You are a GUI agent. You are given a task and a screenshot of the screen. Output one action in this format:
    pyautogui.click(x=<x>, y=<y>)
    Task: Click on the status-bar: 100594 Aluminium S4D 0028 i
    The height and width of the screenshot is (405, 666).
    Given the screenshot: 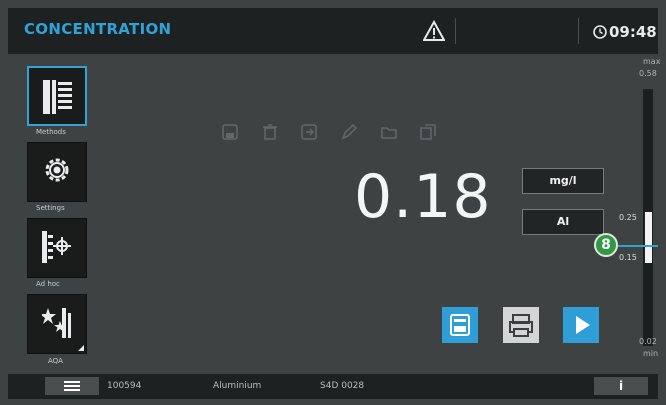 What is the action you would take?
    pyautogui.click(x=333, y=386)
    